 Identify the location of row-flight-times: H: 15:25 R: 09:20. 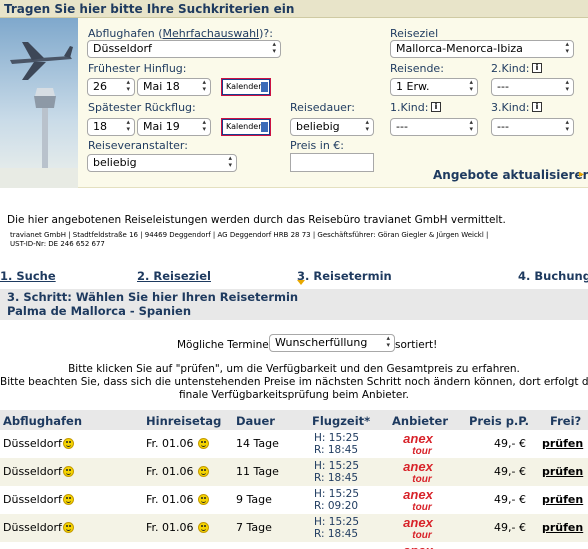
(336, 500).